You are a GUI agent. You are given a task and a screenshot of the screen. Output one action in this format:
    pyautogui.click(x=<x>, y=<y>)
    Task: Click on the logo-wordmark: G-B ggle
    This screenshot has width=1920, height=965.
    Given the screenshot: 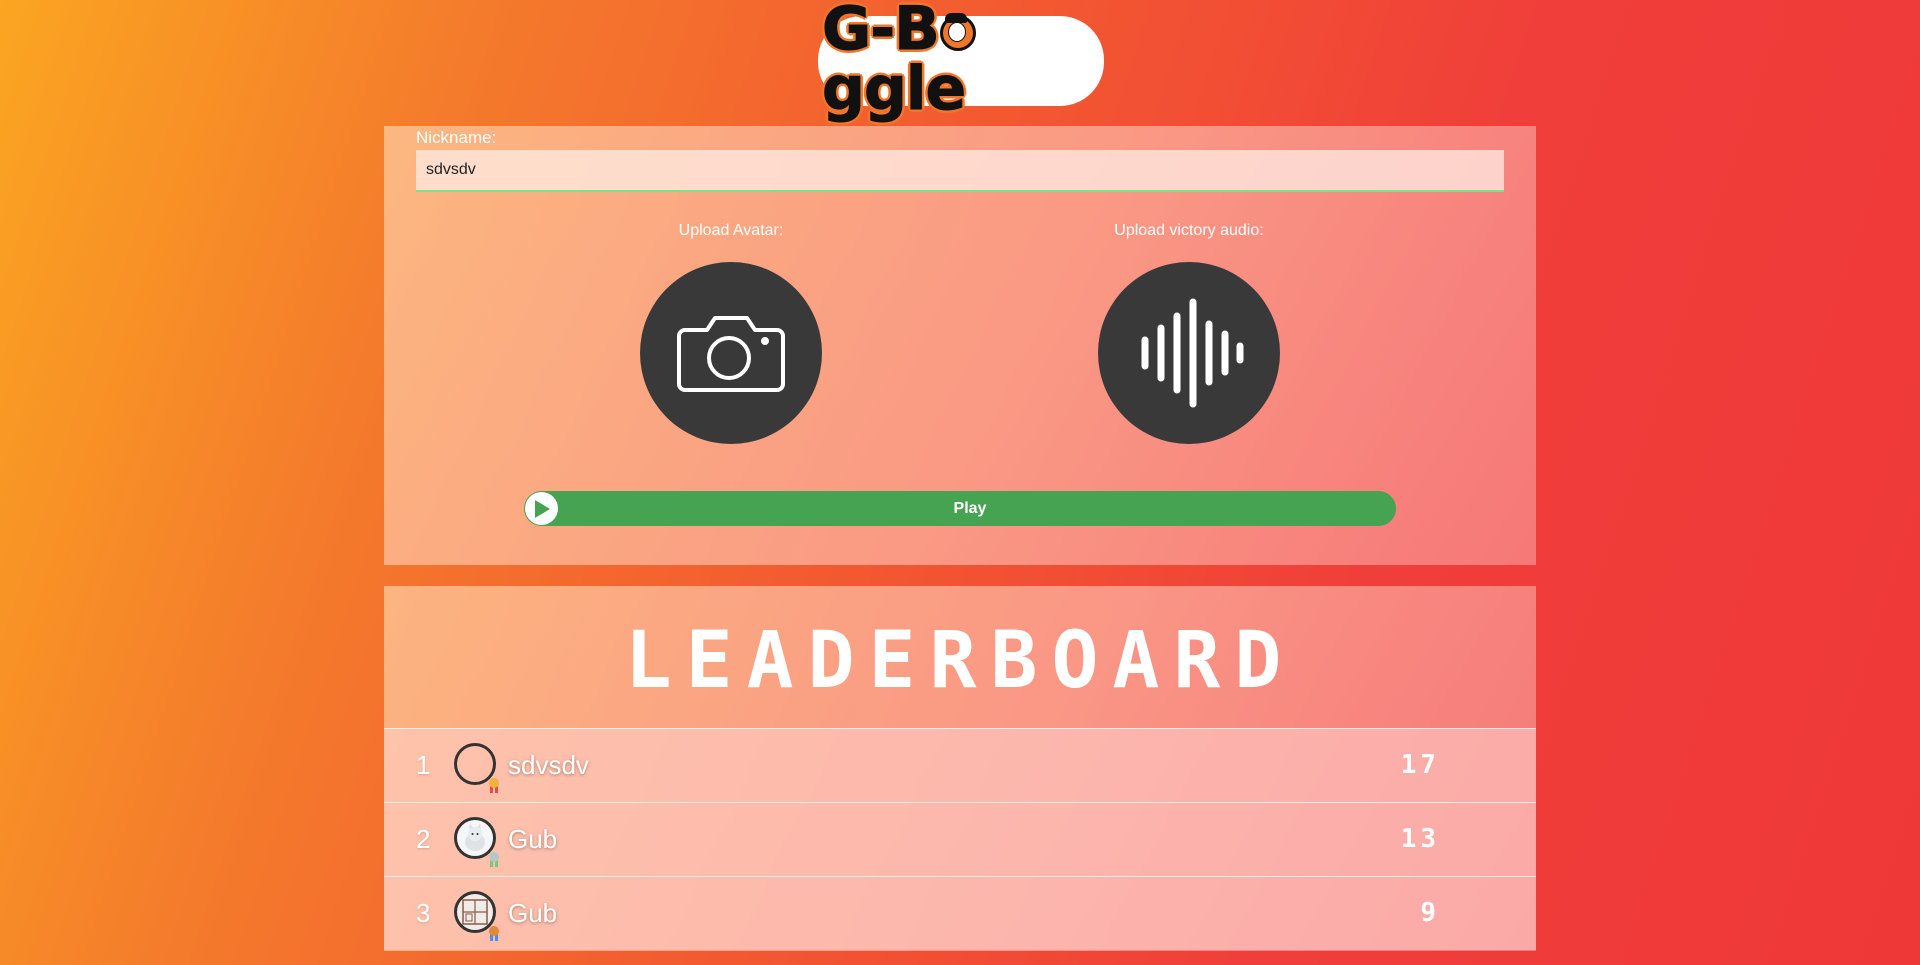 What is the action you would take?
    pyautogui.click(x=960, y=60)
    